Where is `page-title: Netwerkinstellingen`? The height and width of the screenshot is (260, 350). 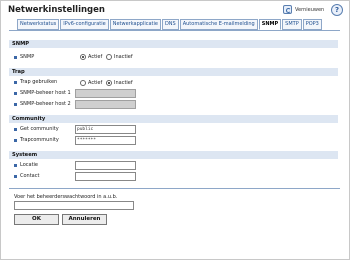
page-title: Netwerkinstellingen is located at coordinates (56, 10).